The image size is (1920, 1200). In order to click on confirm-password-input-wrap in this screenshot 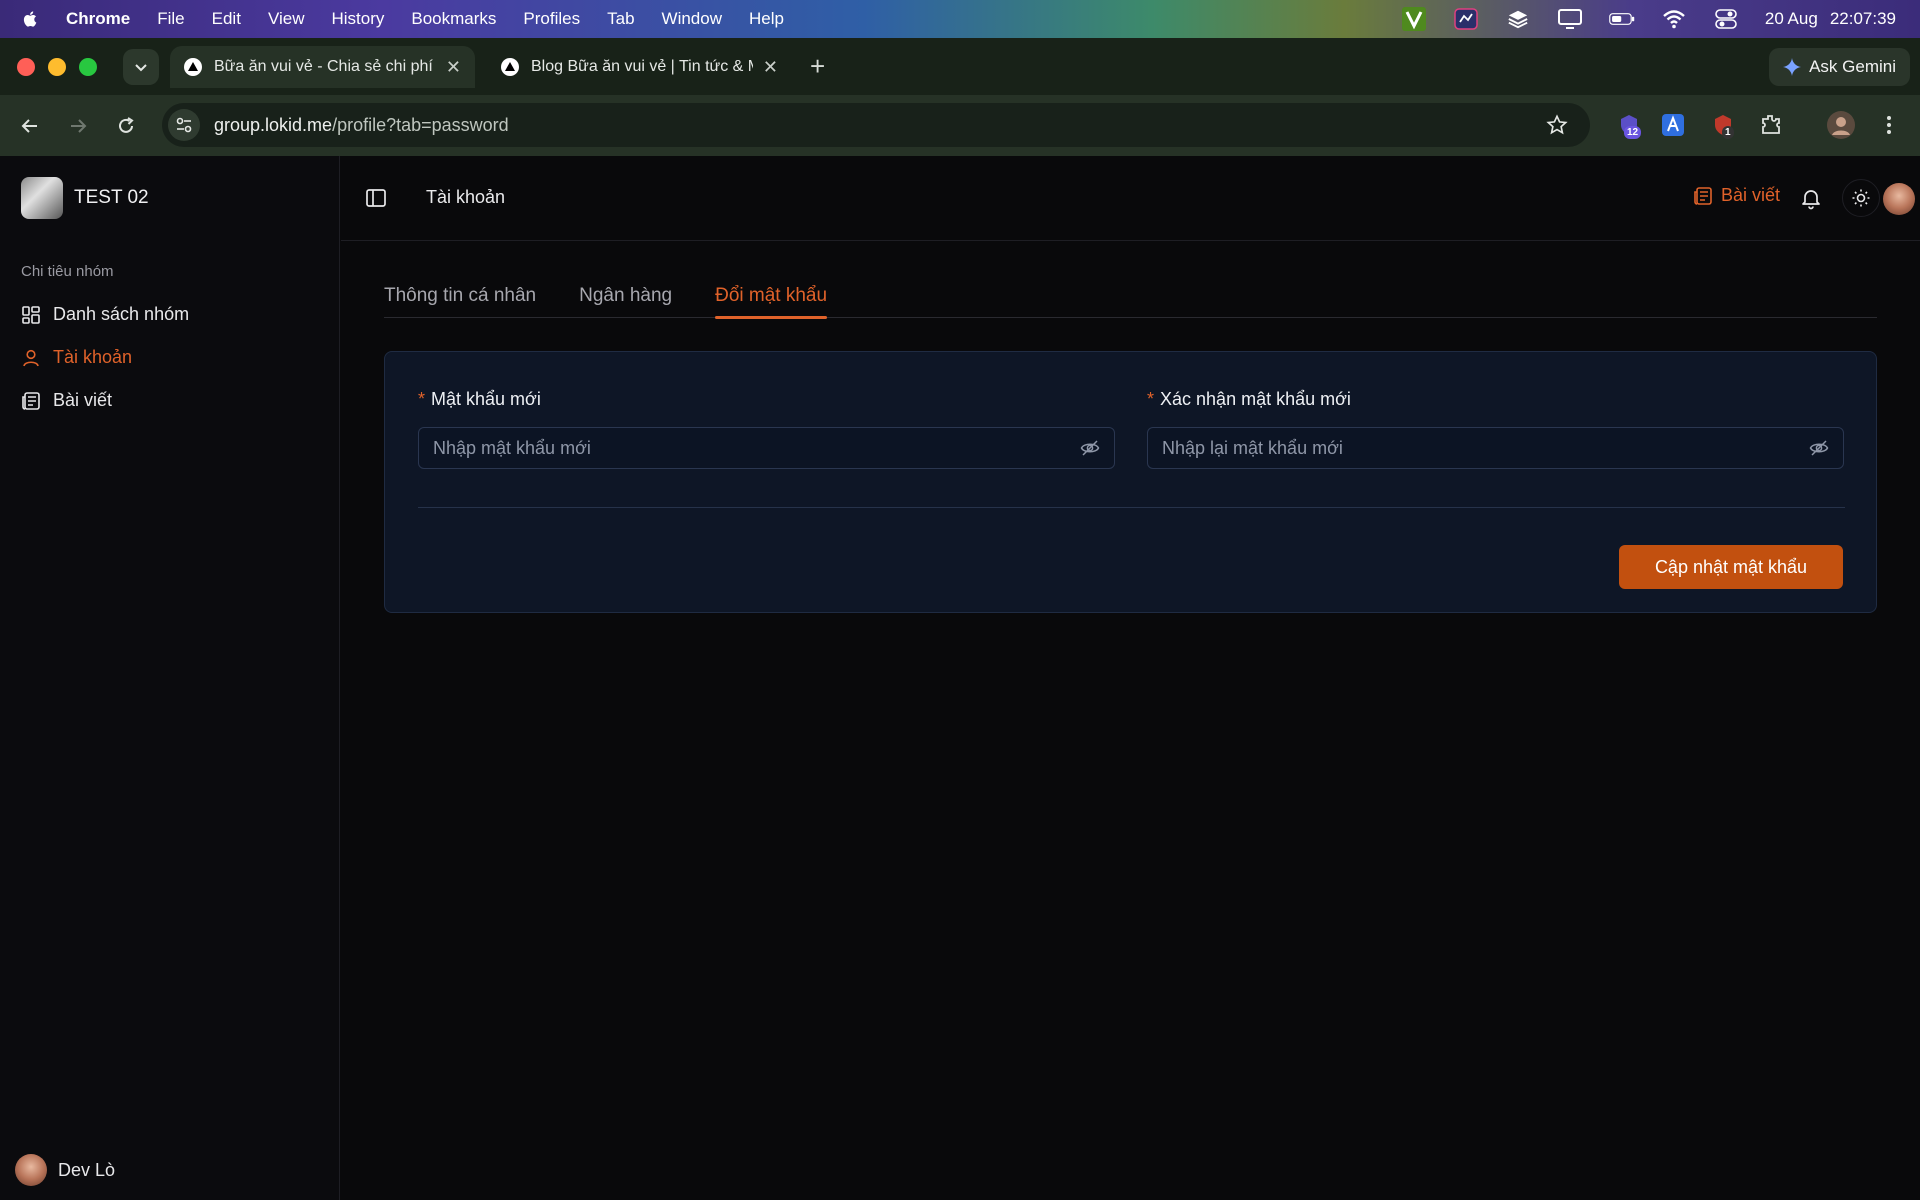, I will do `click(1495, 448)`.